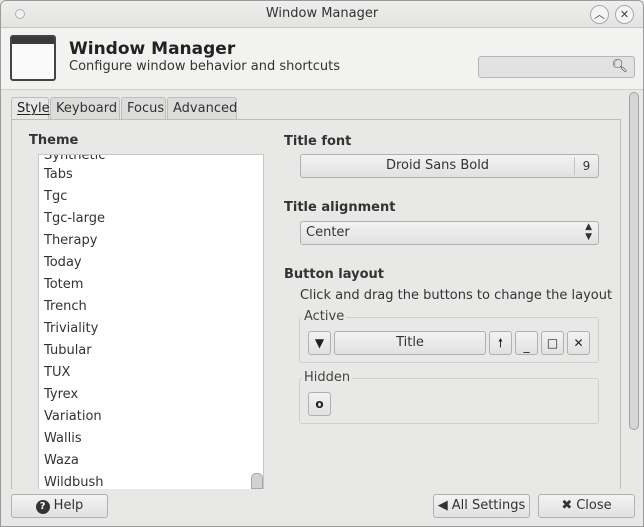 This screenshot has height=527, width=644. I want to click on title-alignment-label: Title alignment, so click(340, 207).